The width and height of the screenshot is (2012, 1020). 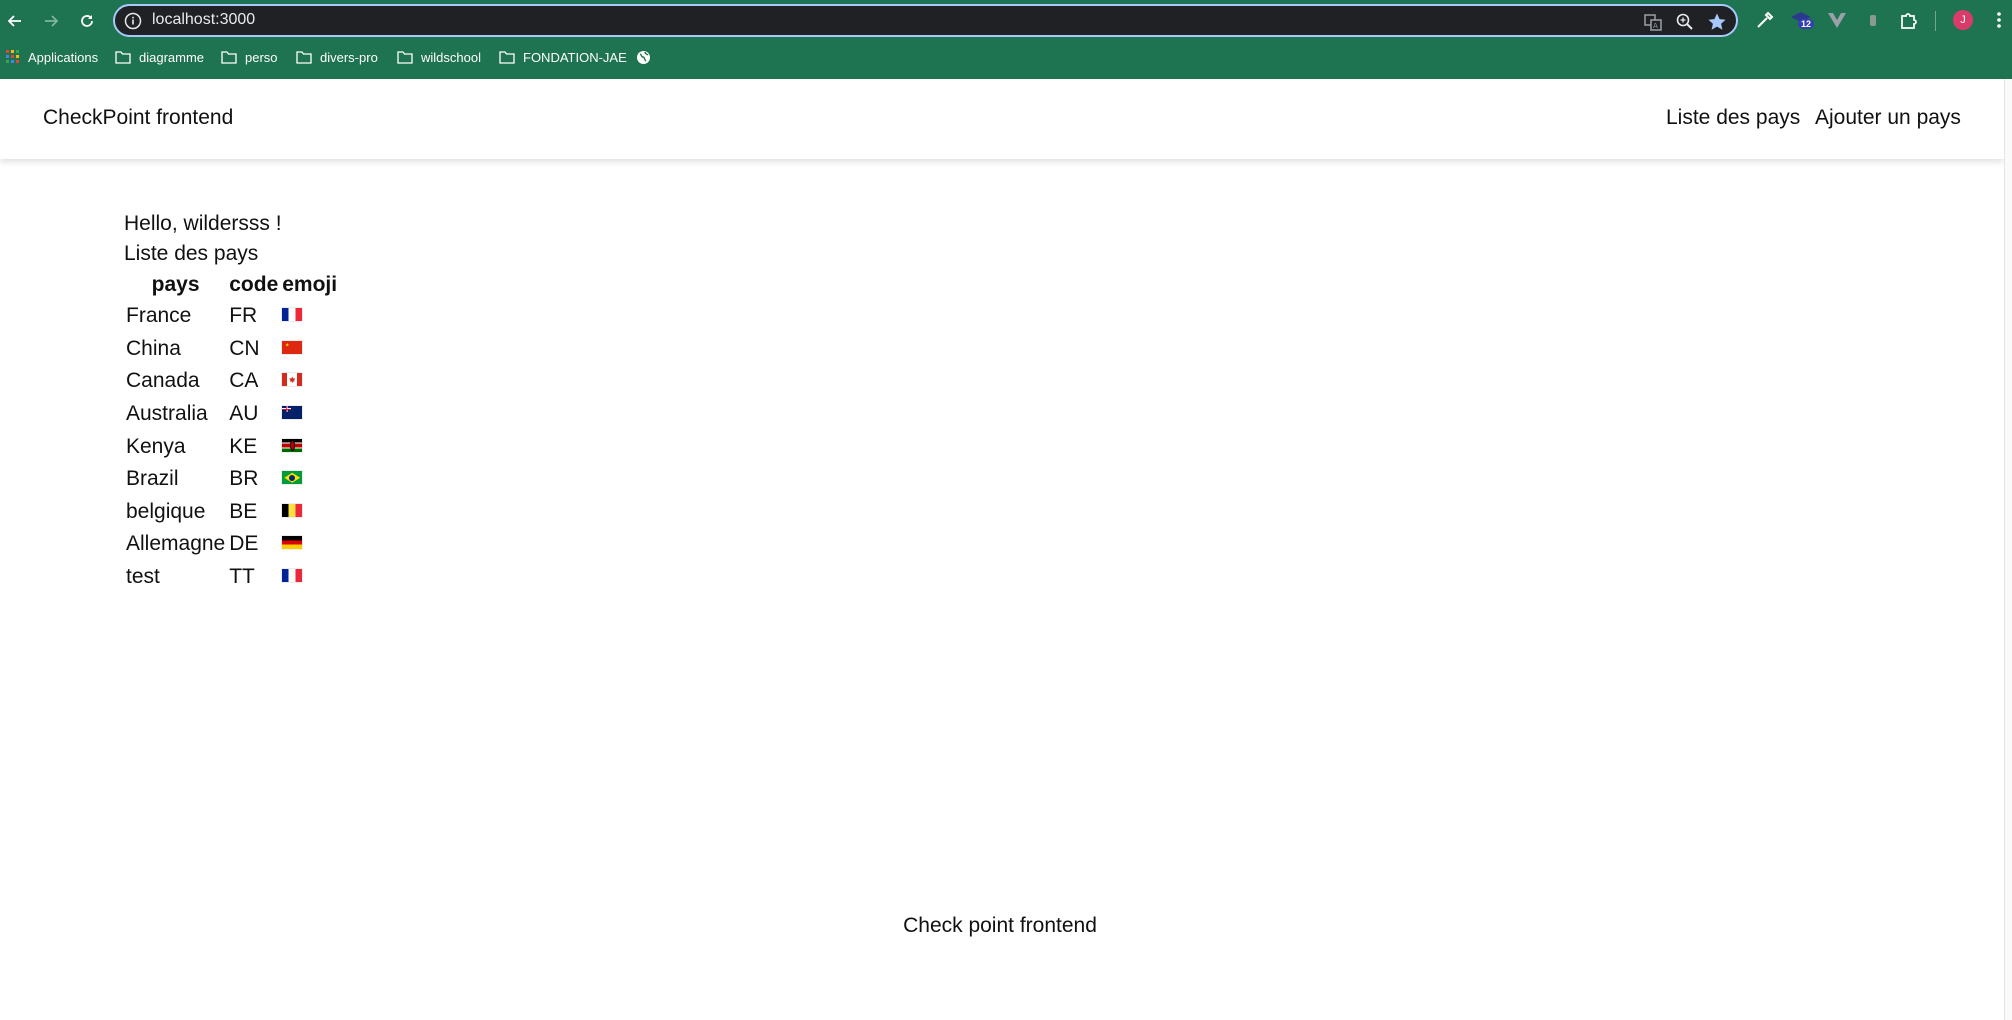 I want to click on country-name-cell: test, so click(x=143, y=577).